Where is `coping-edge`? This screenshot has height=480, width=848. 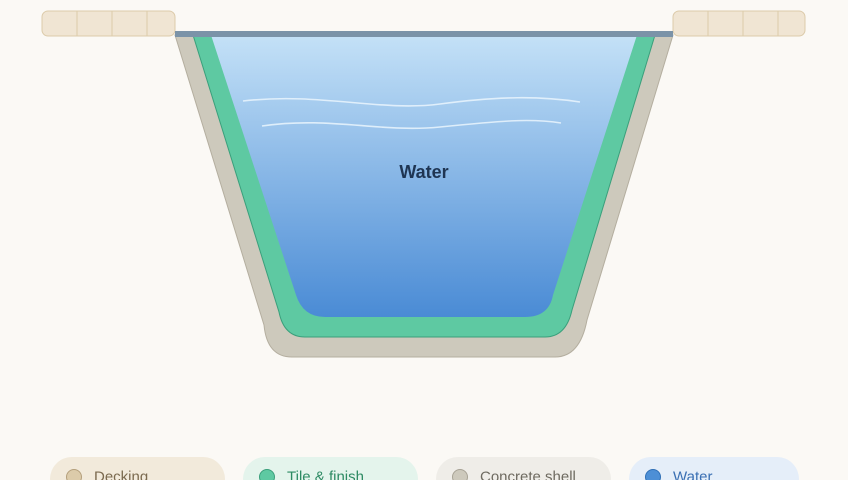
coping-edge is located at coordinates (424, 34).